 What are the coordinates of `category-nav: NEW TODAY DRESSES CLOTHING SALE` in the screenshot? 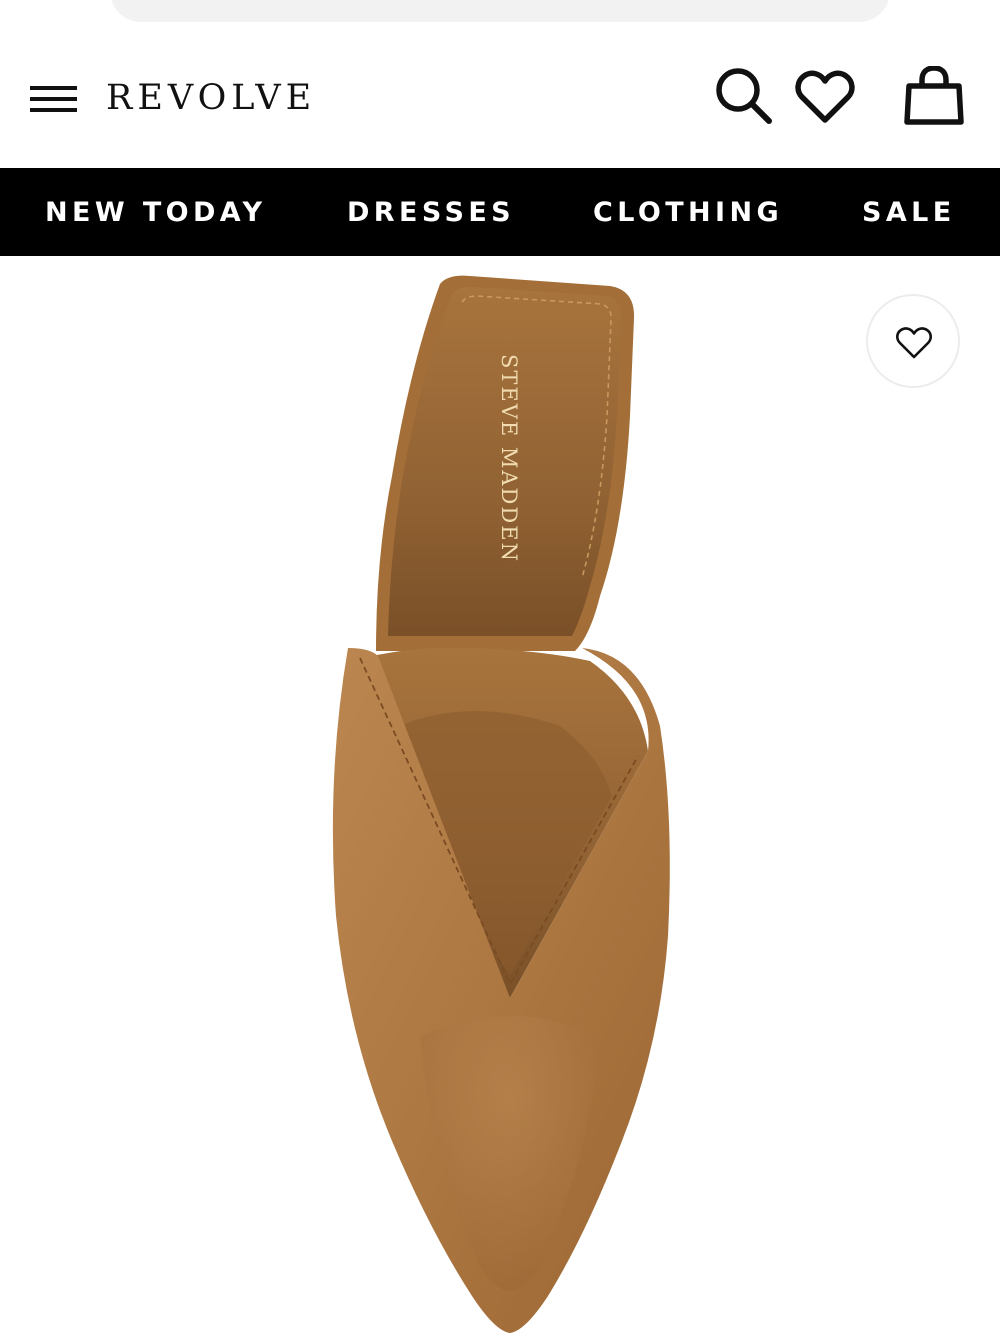 It's located at (500, 212).